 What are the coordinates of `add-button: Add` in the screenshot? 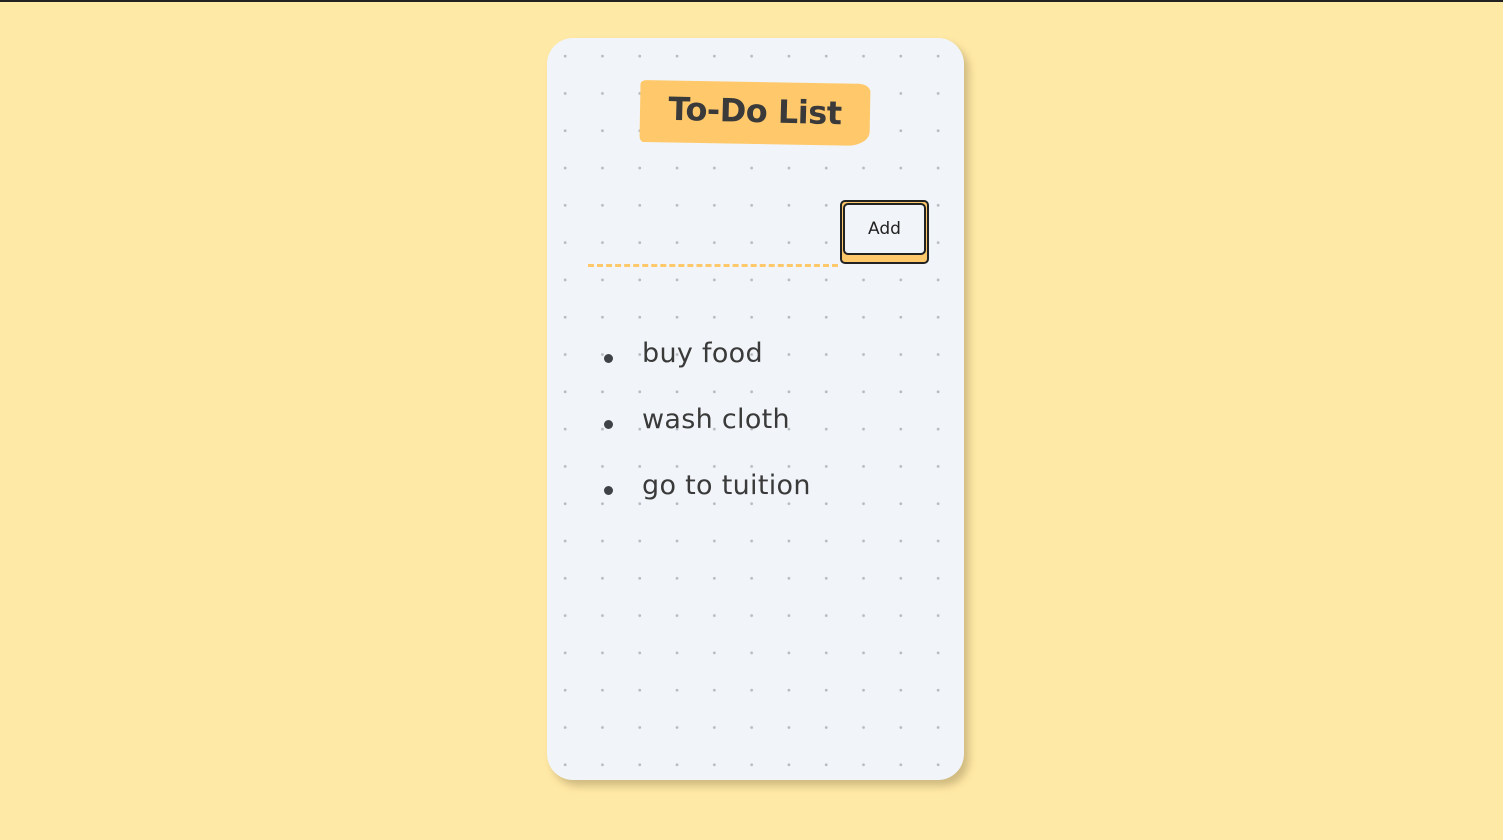 It's located at (884, 232).